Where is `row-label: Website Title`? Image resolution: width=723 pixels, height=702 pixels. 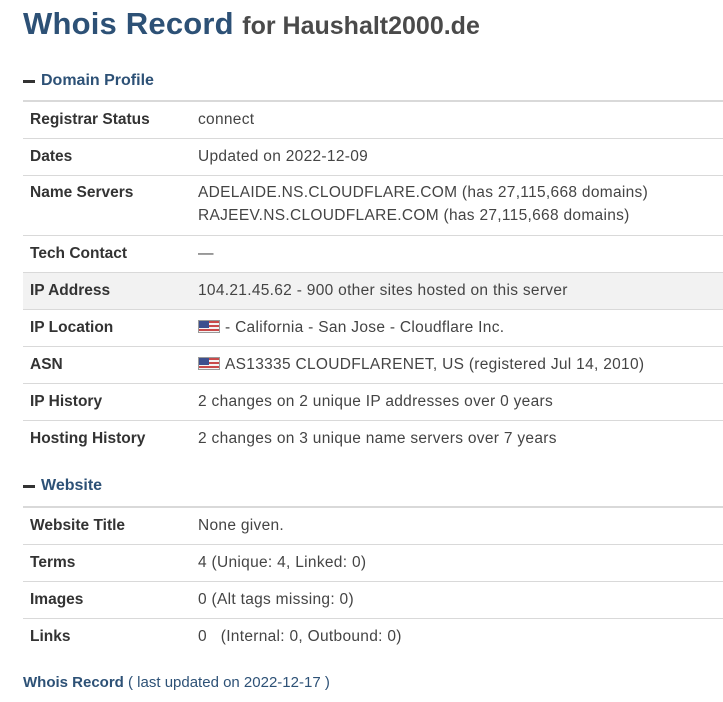
row-label: Website Title is located at coordinates (78, 525).